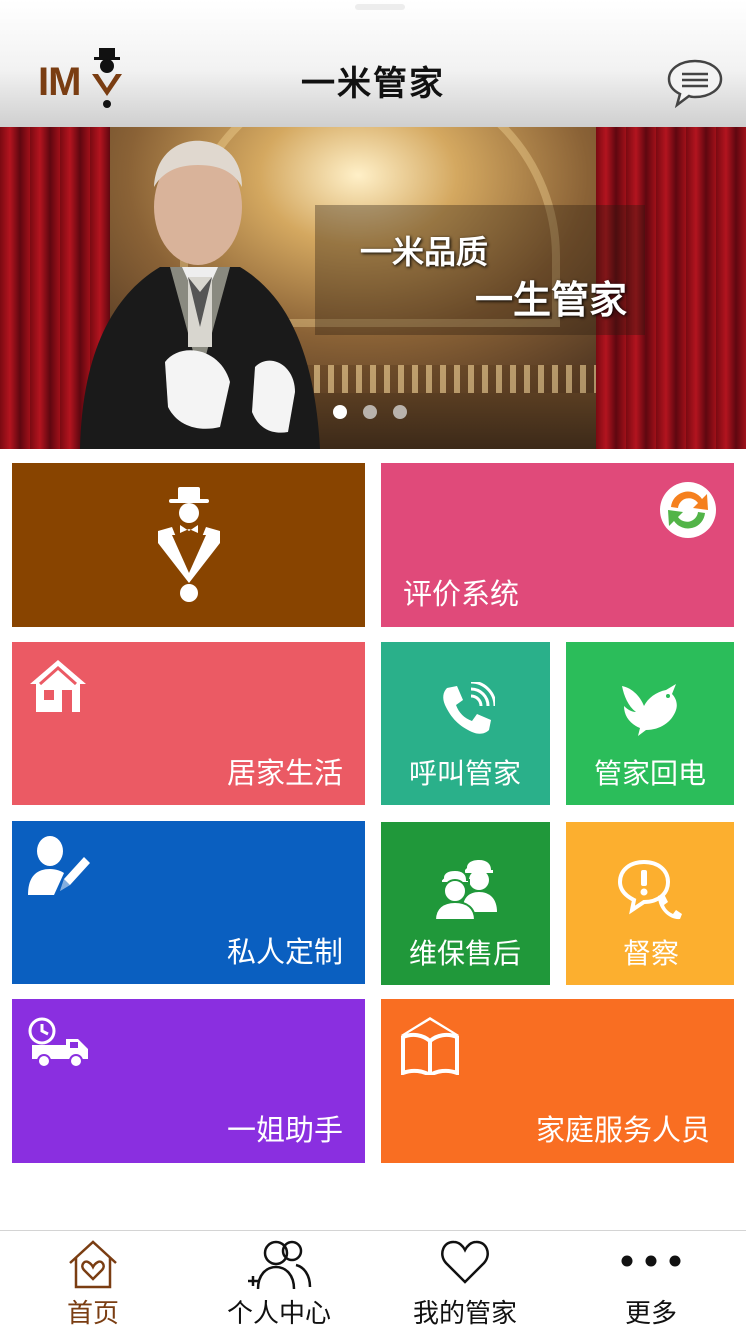  What do you see at coordinates (93, 1264) in the screenshot?
I see `home-heart-icon` at bounding box center [93, 1264].